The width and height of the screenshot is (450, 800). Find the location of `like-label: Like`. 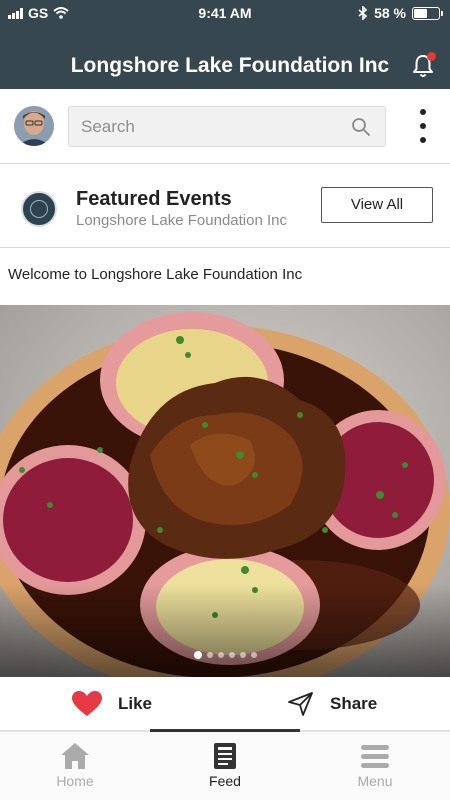

like-label: Like is located at coordinates (135, 703).